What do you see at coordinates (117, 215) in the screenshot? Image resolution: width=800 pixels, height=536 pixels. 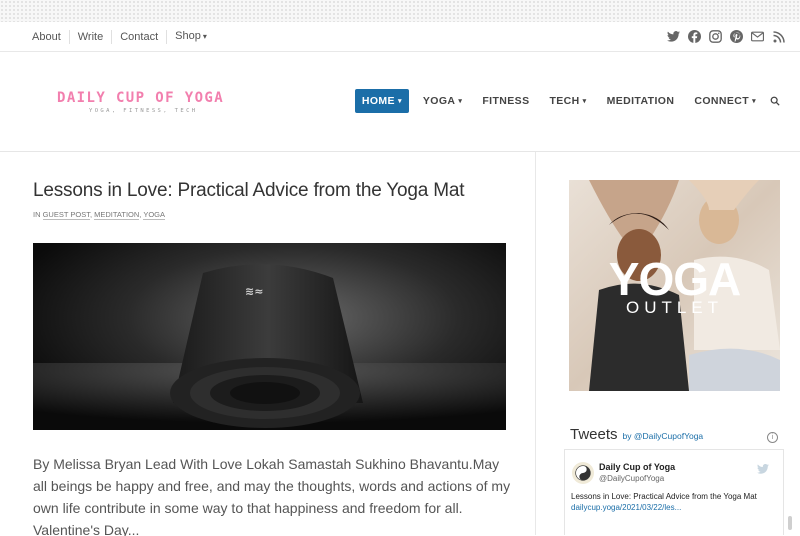 I see `category-link-meditation: MEDITATION` at bounding box center [117, 215].